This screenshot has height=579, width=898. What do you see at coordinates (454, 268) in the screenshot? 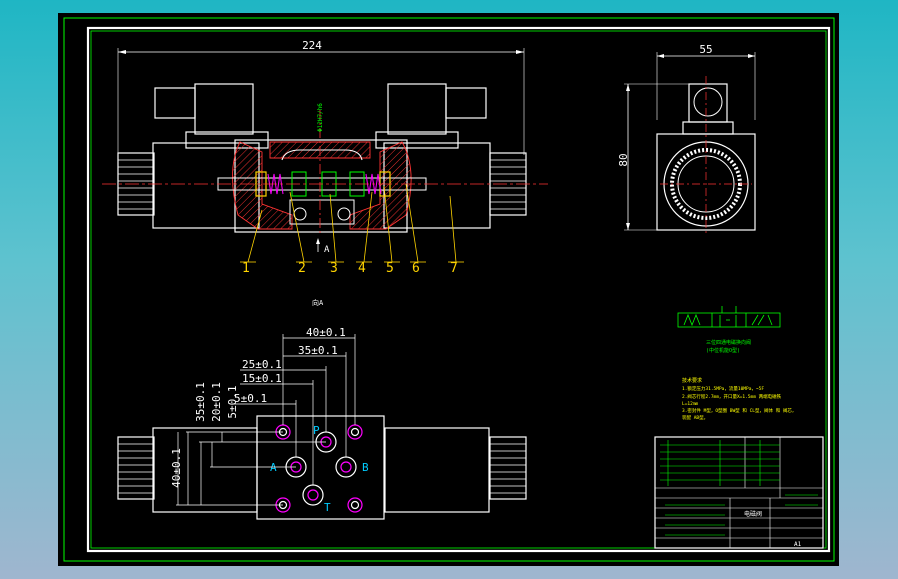
I see `callout-7: 7` at bounding box center [454, 268].